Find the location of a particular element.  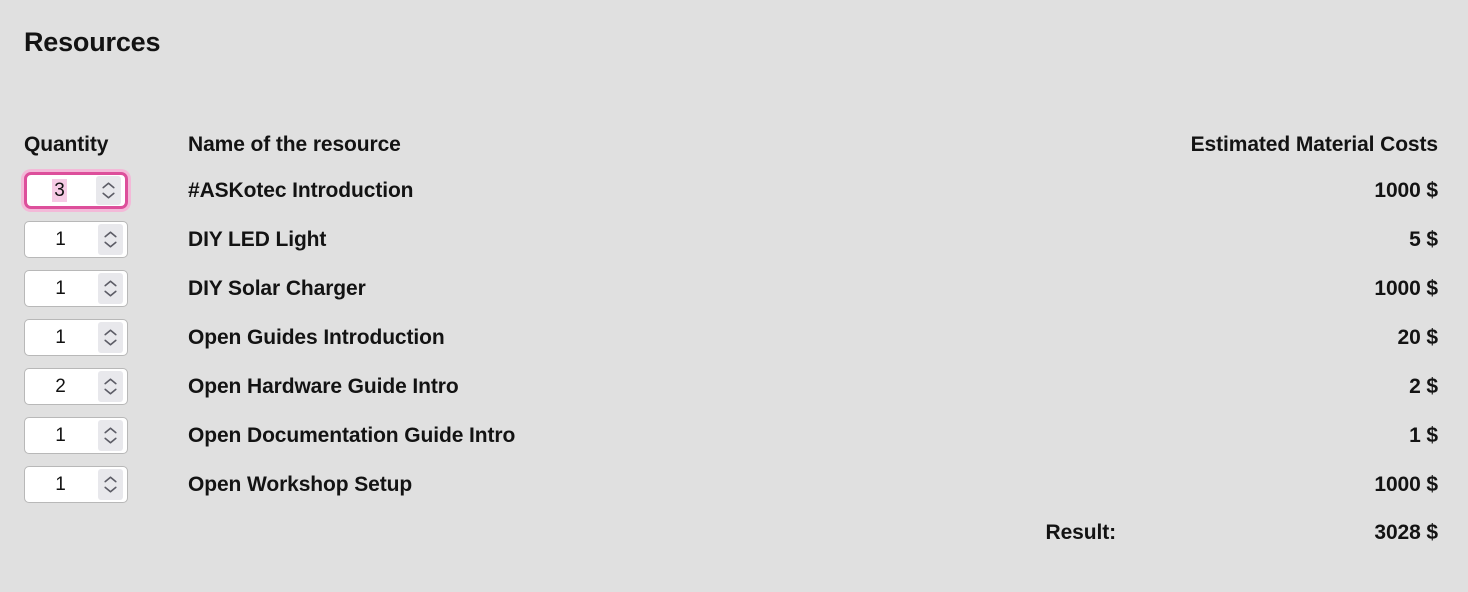

result-value-cell: 3028 $ is located at coordinates (1288, 533).